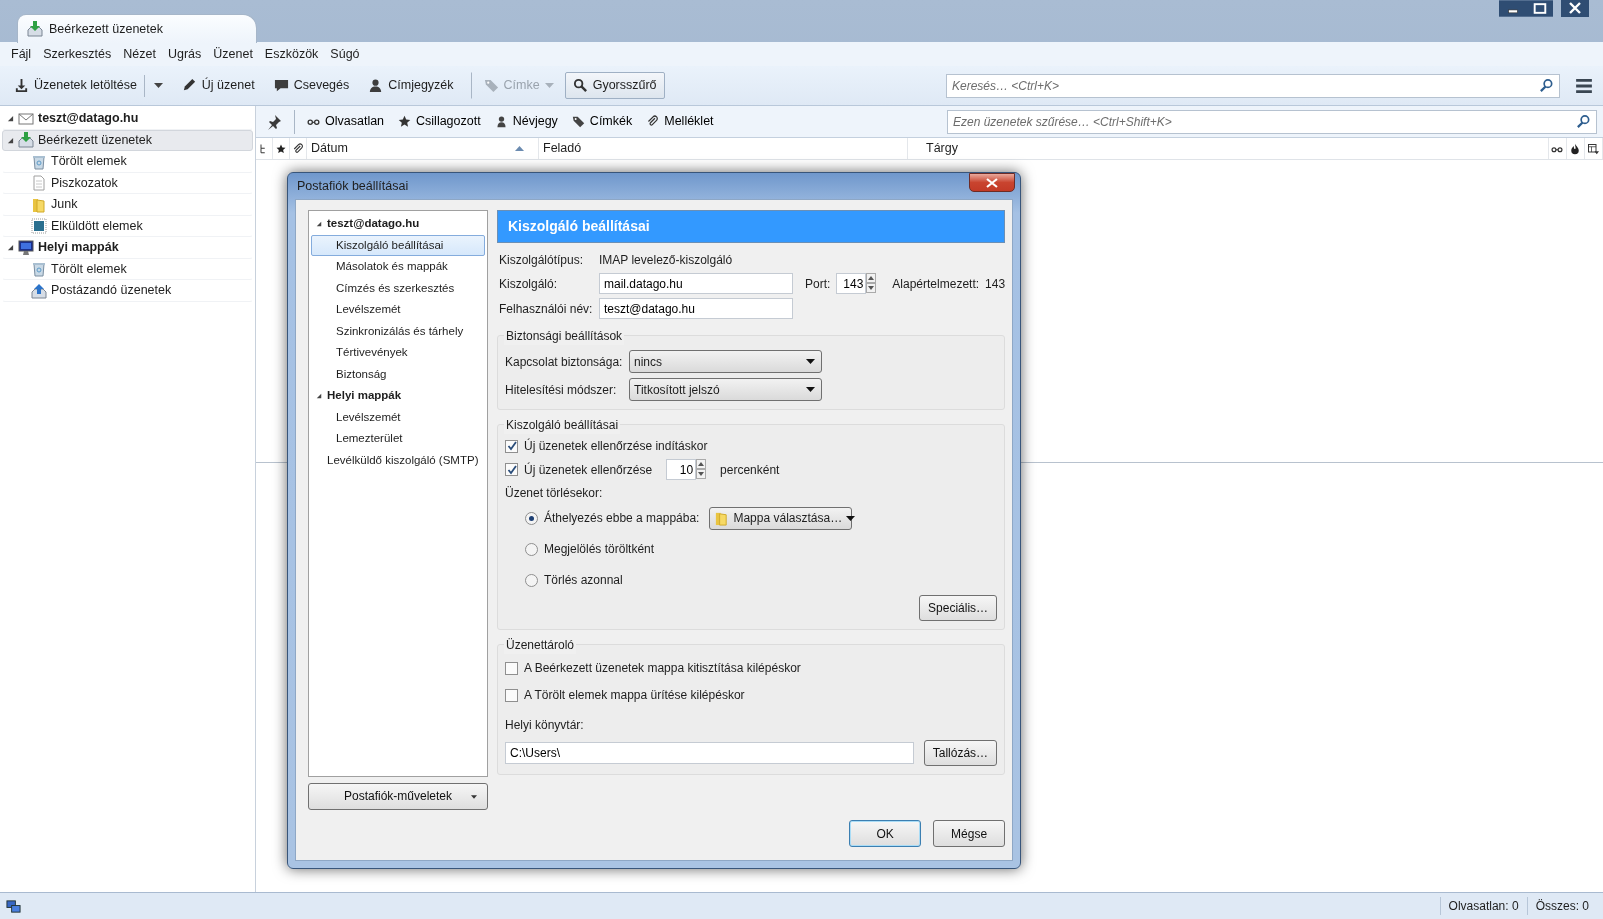 Image resolution: width=1603 pixels, height=919 pixels. Describe the element at coordinates (696, 283) in the screenshot. I see `server-field: mail.datago.hu` at that location.